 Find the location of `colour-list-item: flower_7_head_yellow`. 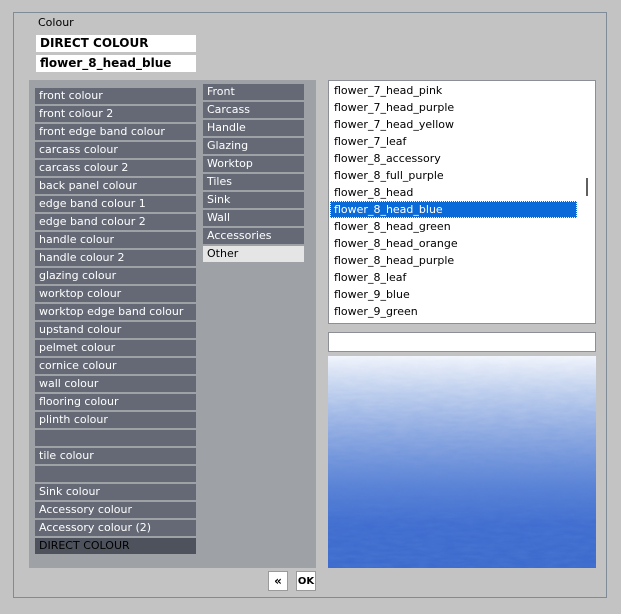

colour-list-item: flower_7_head_yellow is located at coordinates (453, 124).